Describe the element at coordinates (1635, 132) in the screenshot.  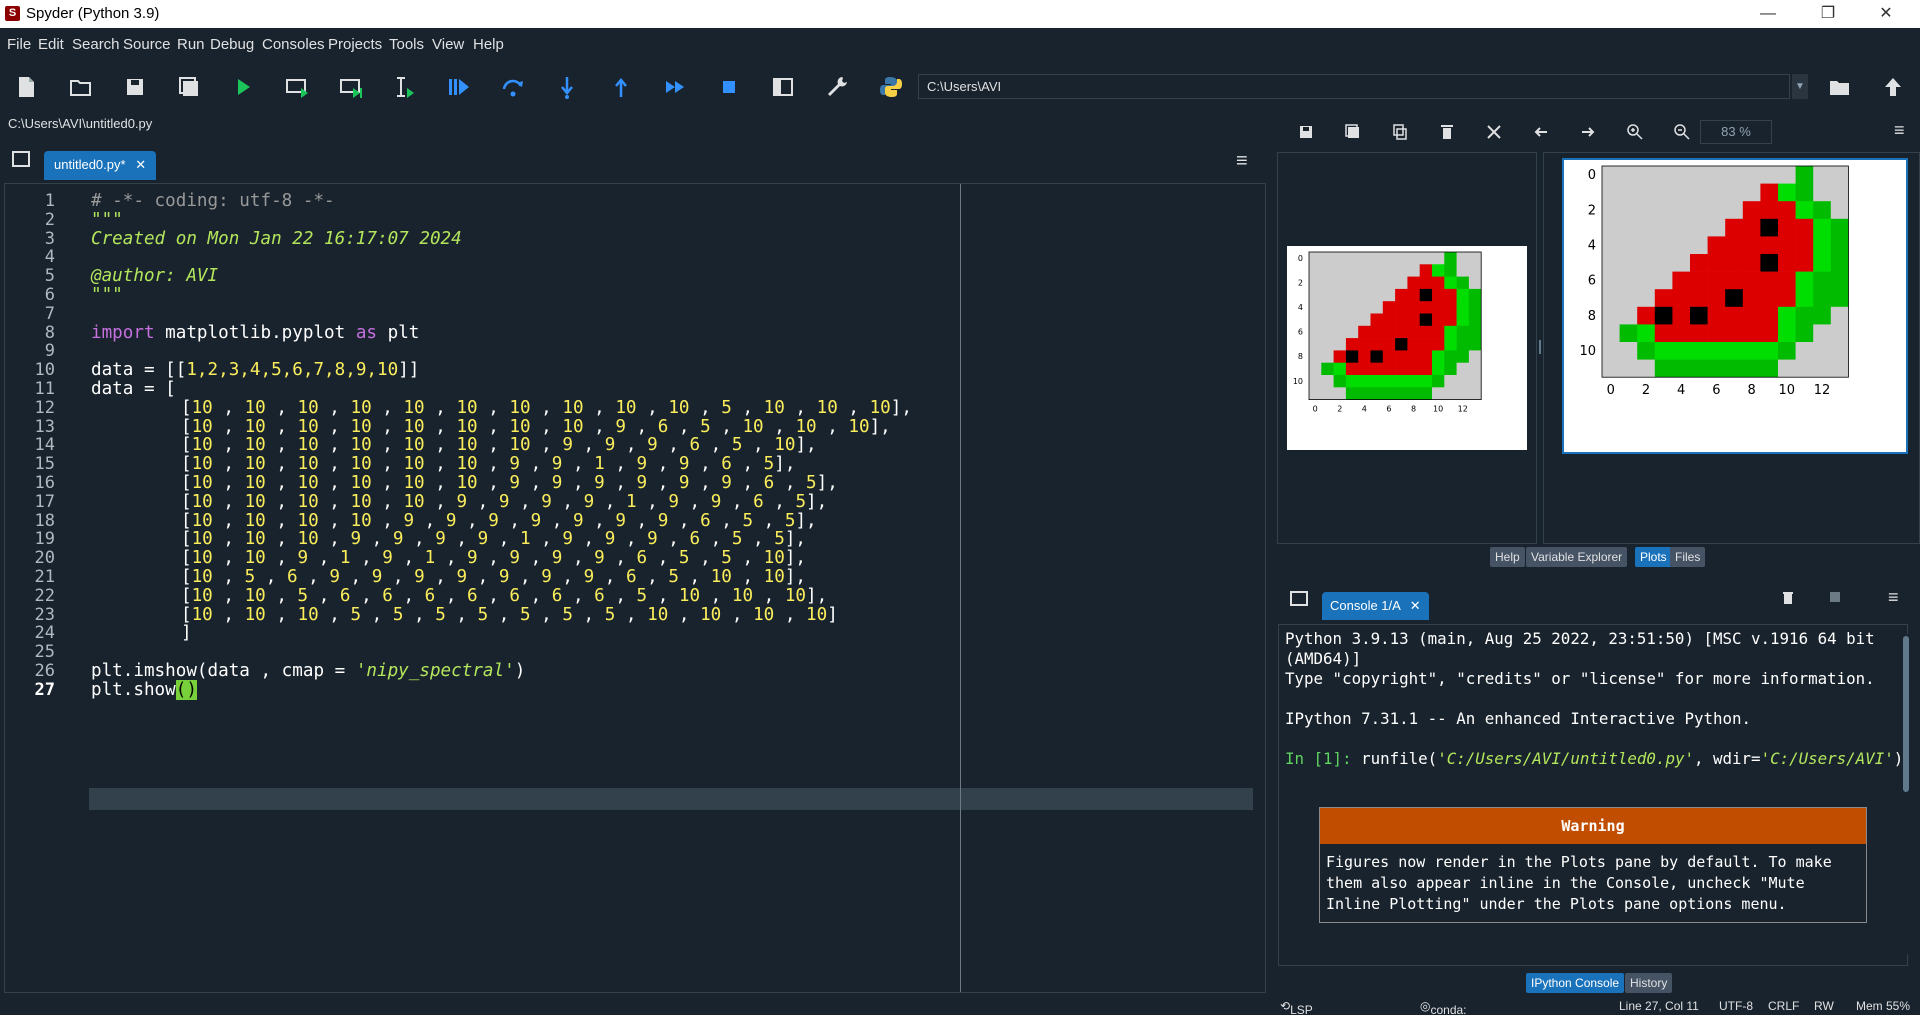
I see `zoom-in-icon` at that location.